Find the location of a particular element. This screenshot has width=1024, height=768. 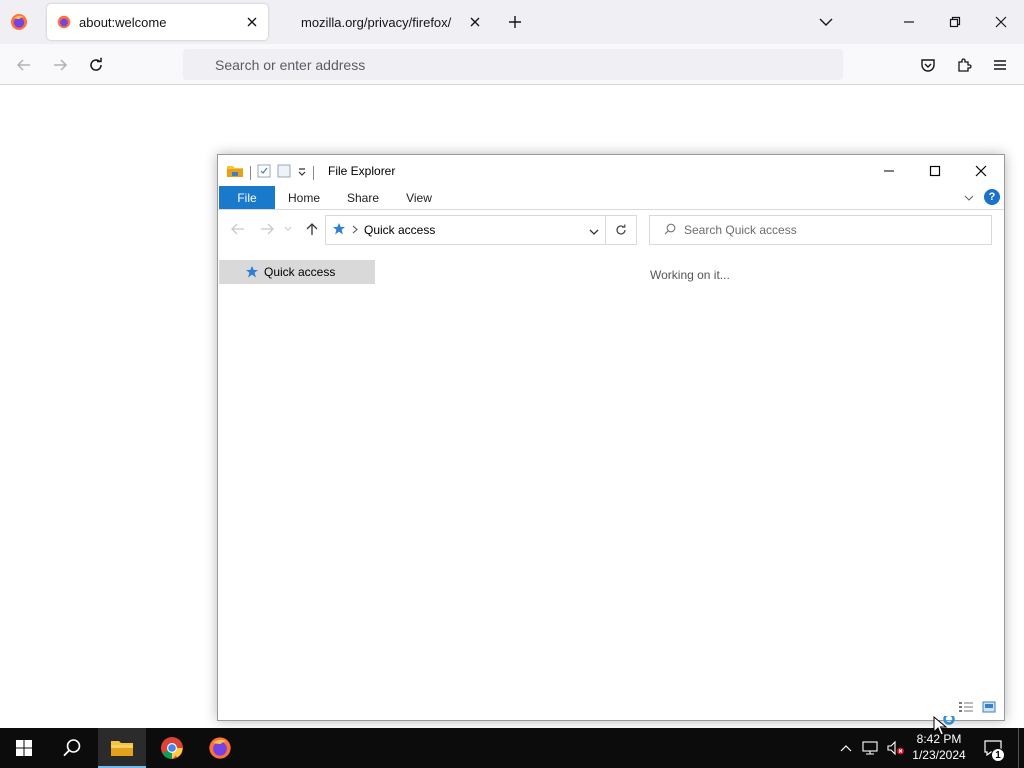

maximize-icon is located at coordinates (935, 170).